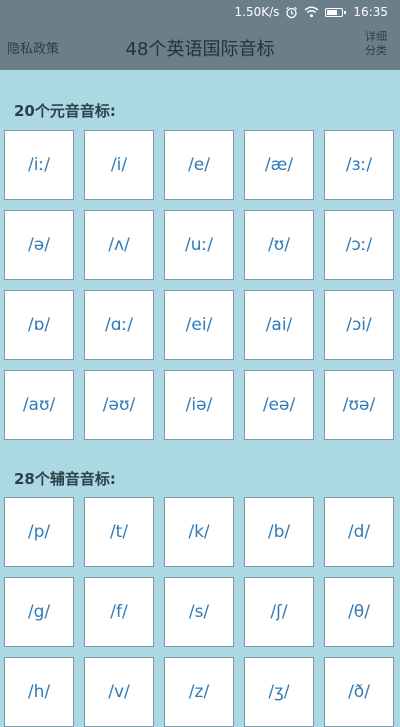  What do you see at coordinates (279, 325) in the screenshot?
I see `vowel-symbol-button: /ai/` at bounding box center [279, 325].